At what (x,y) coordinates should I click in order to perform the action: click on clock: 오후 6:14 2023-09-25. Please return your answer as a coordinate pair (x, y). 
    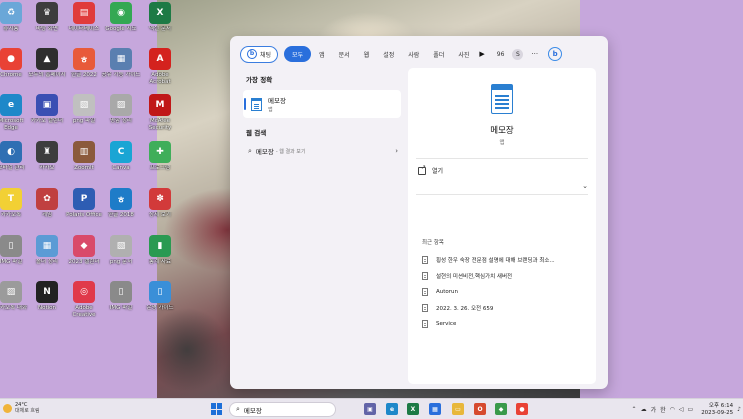
    Looking at the image, I should click on (717, 410).